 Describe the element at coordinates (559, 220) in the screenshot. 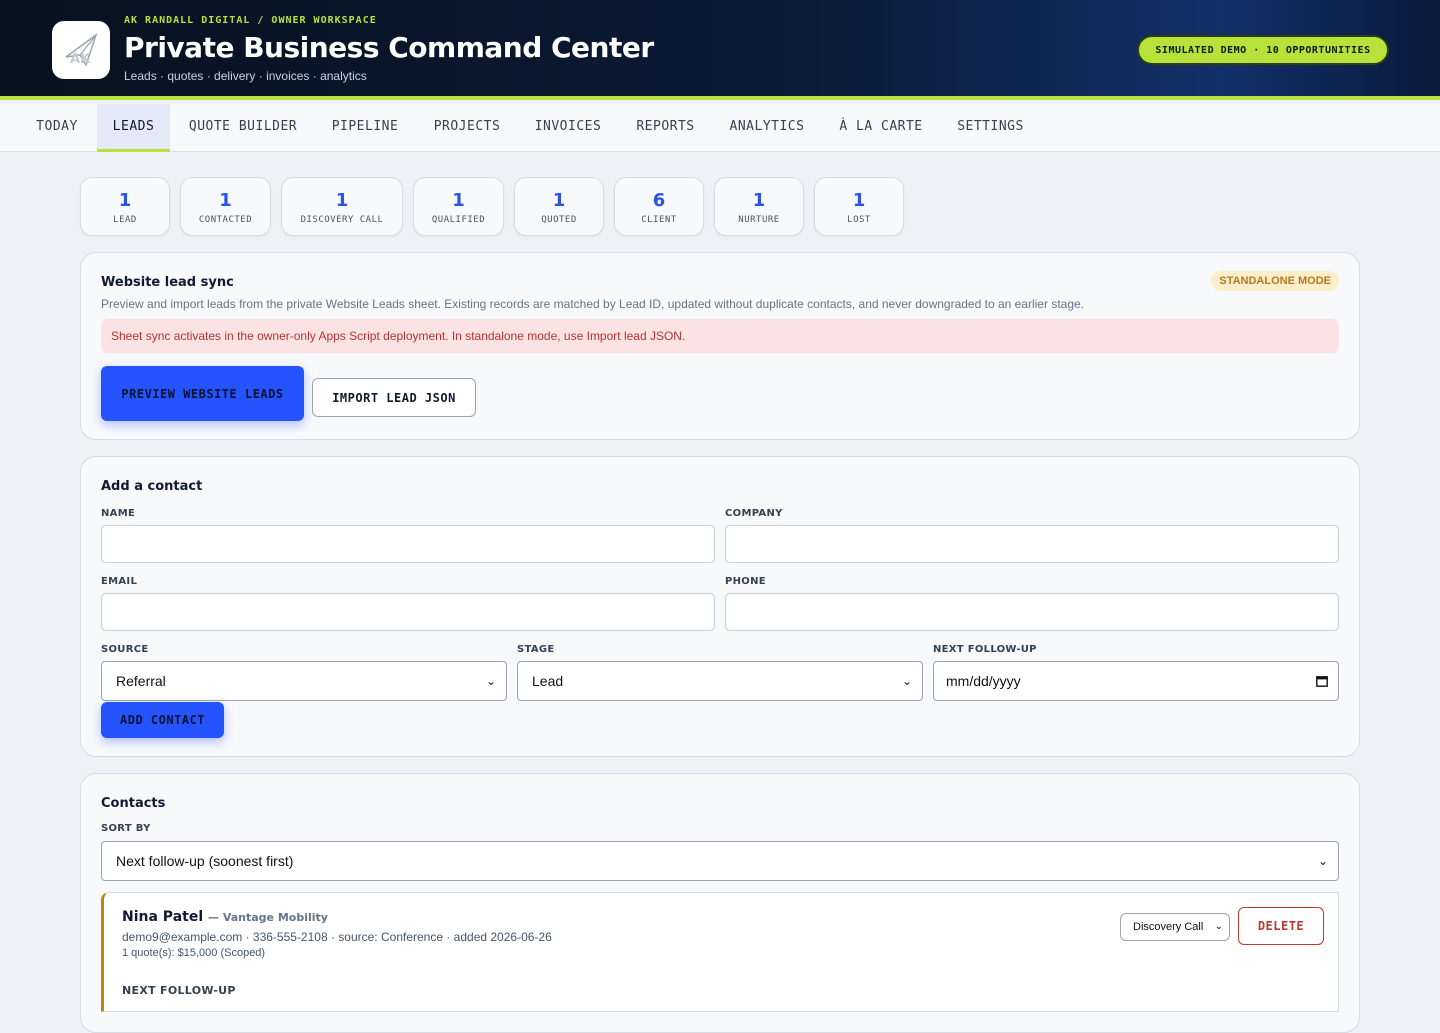

I see `stage-count-label: QUOTED` at that location.